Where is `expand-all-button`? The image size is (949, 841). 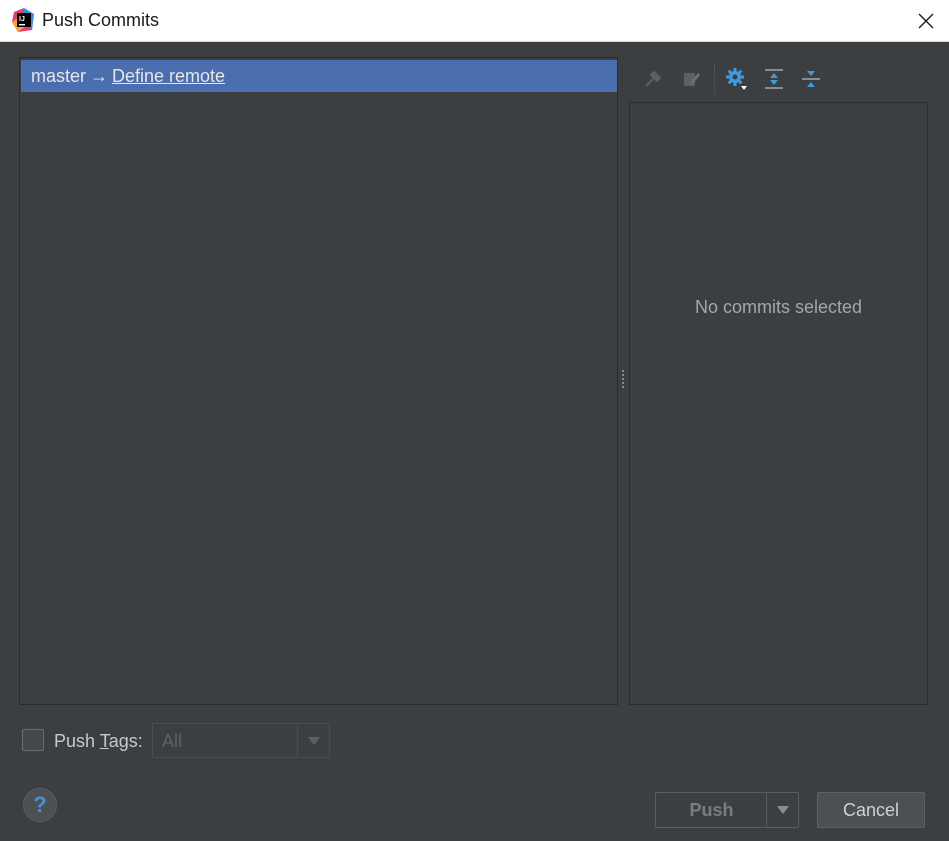 expand-all-button is located at coordinates (774, 79).